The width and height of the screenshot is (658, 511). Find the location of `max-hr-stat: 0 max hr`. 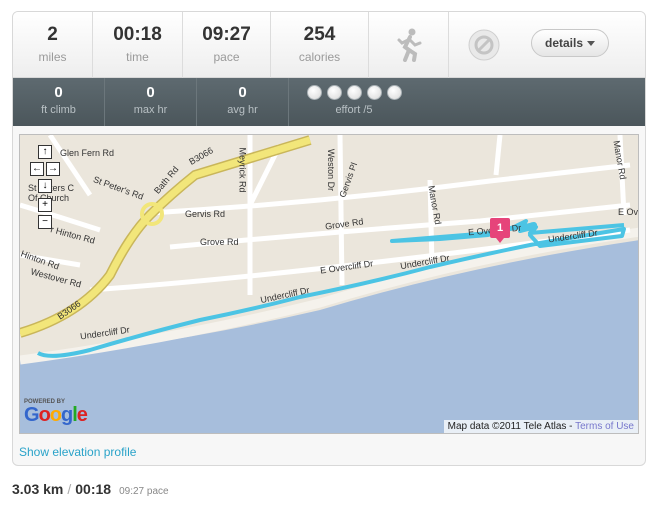

max-hr-stat: 0 max hr is located at coordinates (151, 102).